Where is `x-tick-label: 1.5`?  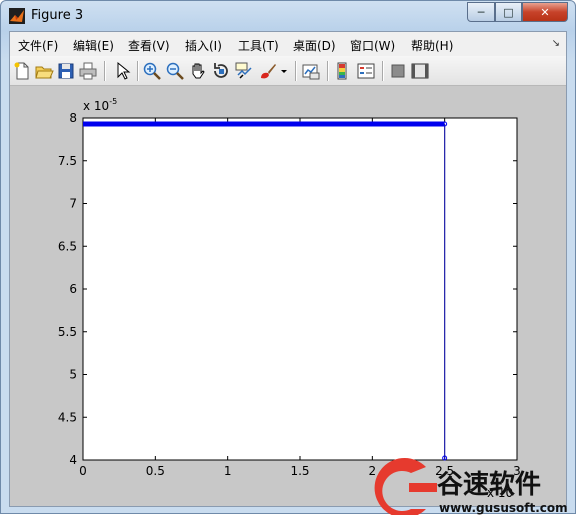
x-tick-label: 1.5 is located at coordinates (299, 471).